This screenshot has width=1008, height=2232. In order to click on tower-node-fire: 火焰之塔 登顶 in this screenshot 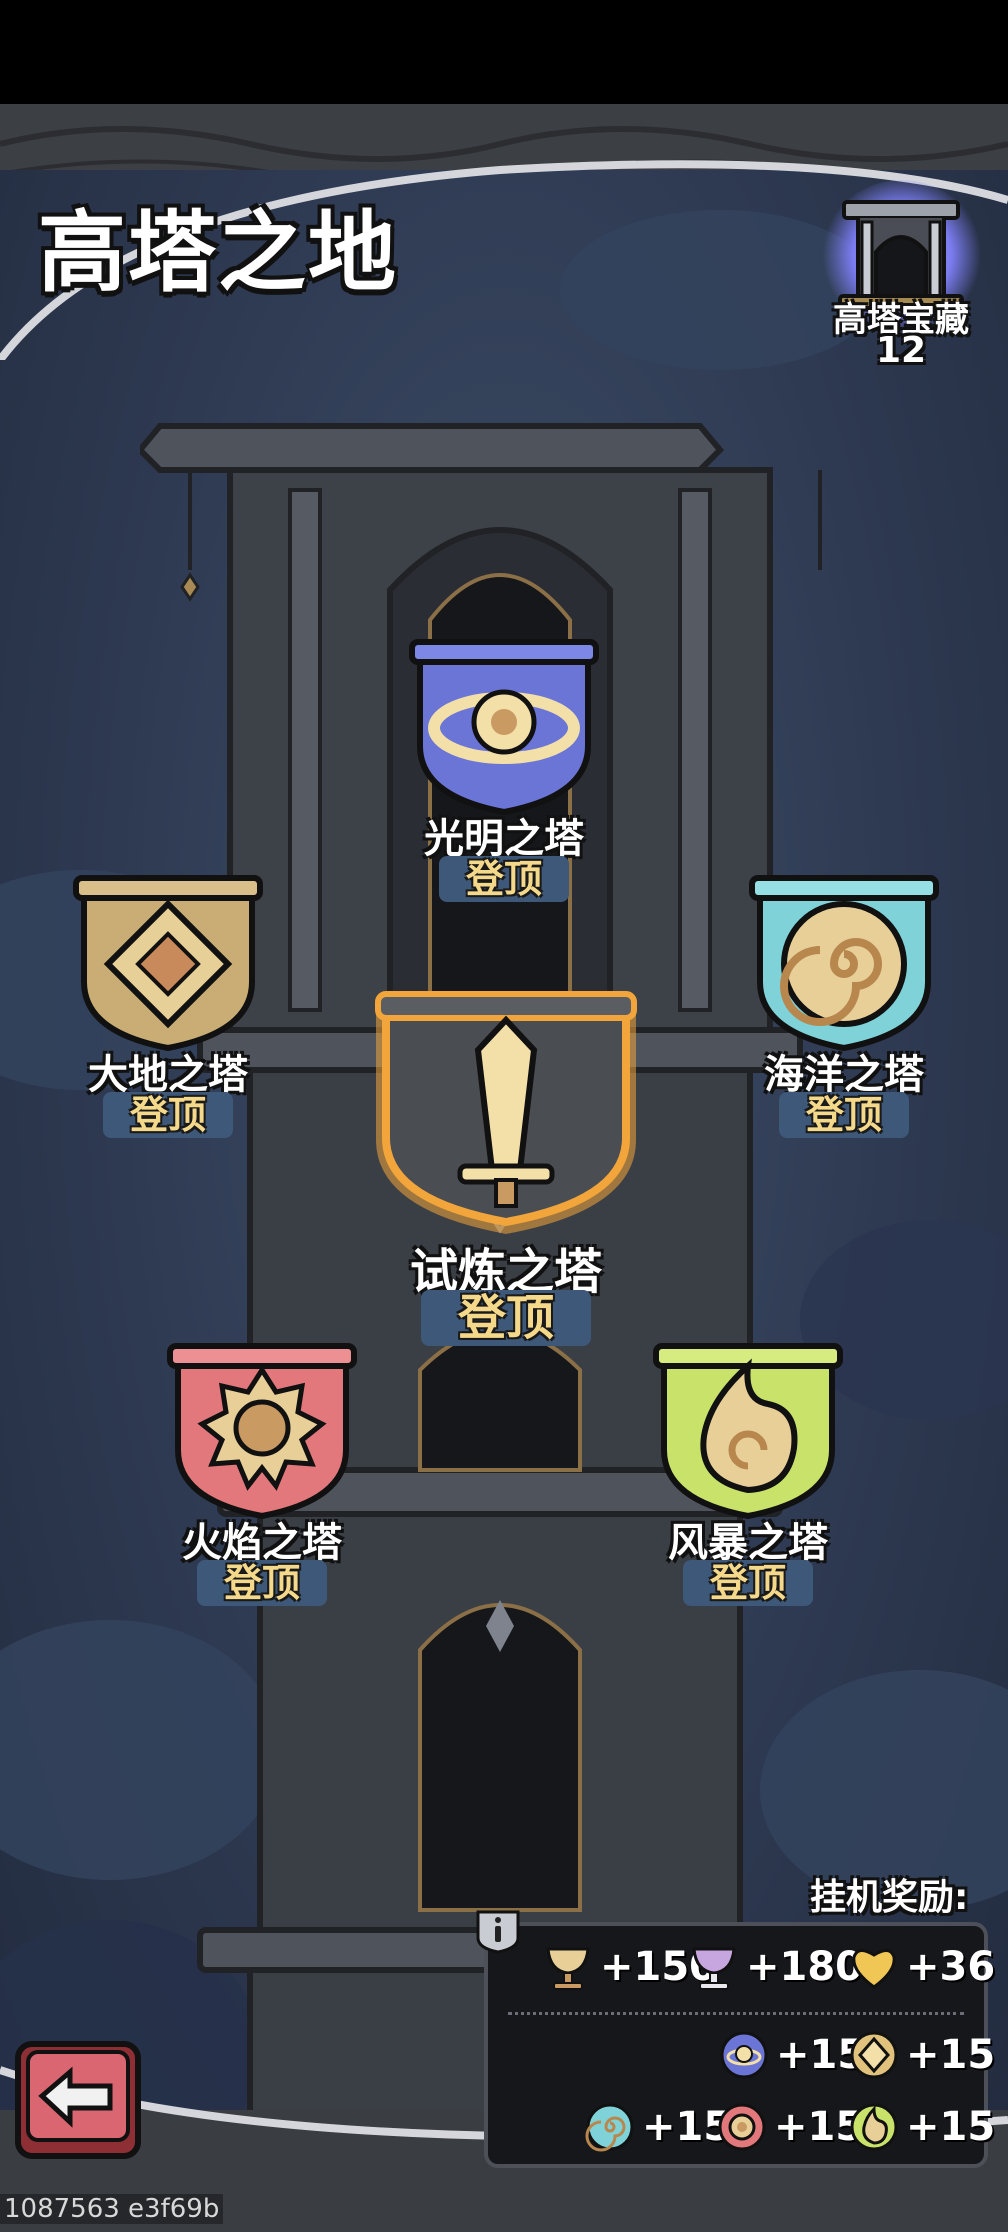, I will do `click(262, 1475)`.